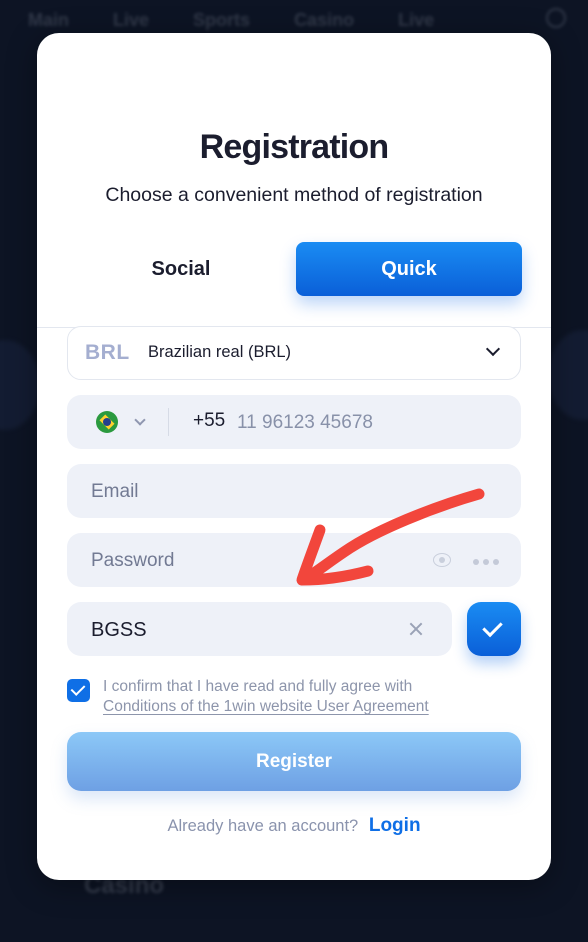  I want to click on bg-nav-item: Sports, so click(222, 19).